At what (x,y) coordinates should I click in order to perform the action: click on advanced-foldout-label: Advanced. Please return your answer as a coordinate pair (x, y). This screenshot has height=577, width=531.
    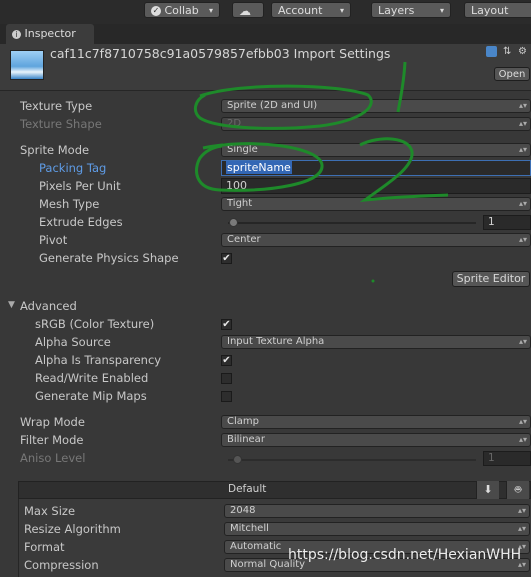
    Looking at the image, I should click on (48, 306).